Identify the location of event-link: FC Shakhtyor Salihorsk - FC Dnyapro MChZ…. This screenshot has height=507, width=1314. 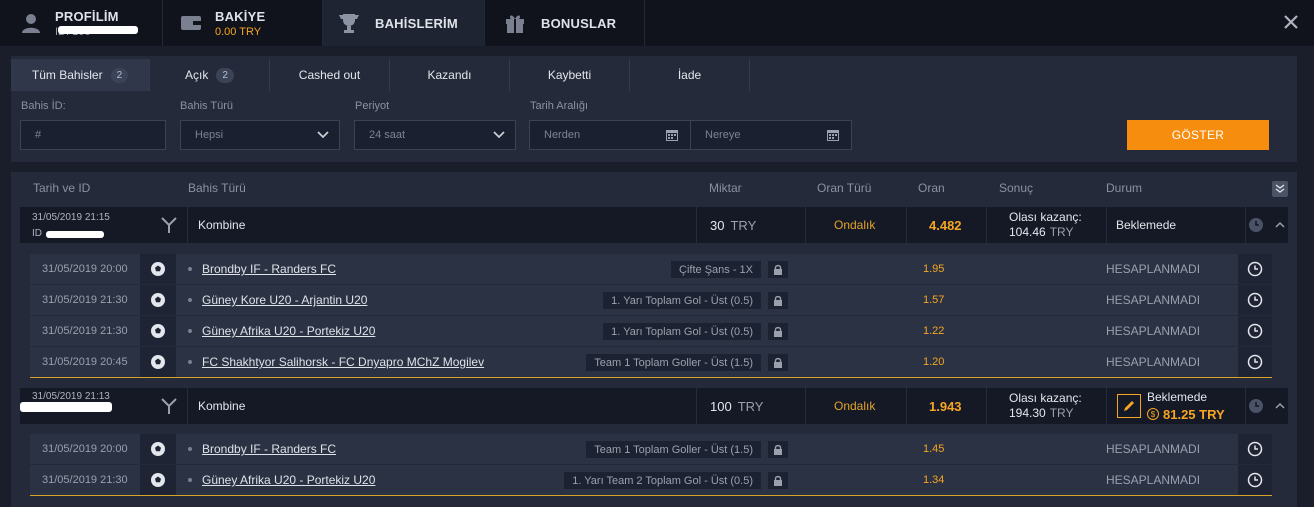
(343, 362).